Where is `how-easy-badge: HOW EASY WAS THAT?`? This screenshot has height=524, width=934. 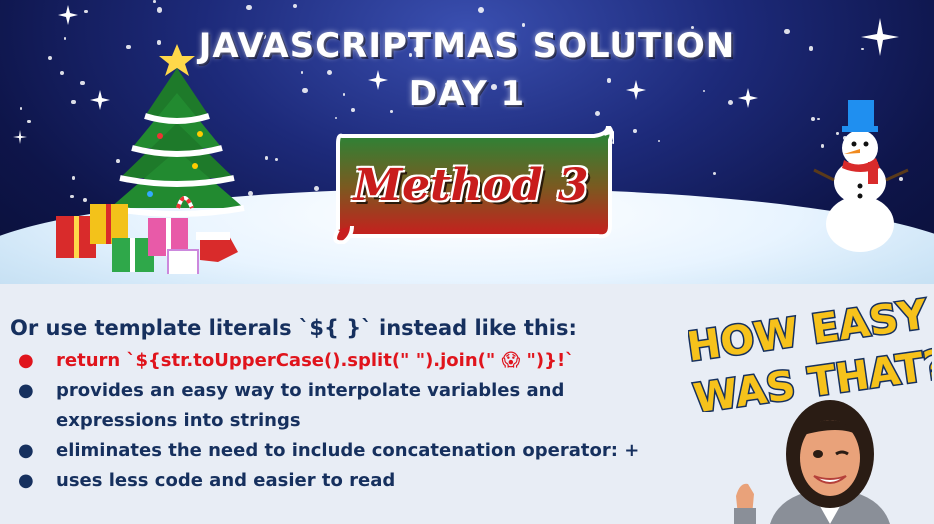 how-easy-badge: HOW EASY WAS THAT? is located at coordinates (810, 352).